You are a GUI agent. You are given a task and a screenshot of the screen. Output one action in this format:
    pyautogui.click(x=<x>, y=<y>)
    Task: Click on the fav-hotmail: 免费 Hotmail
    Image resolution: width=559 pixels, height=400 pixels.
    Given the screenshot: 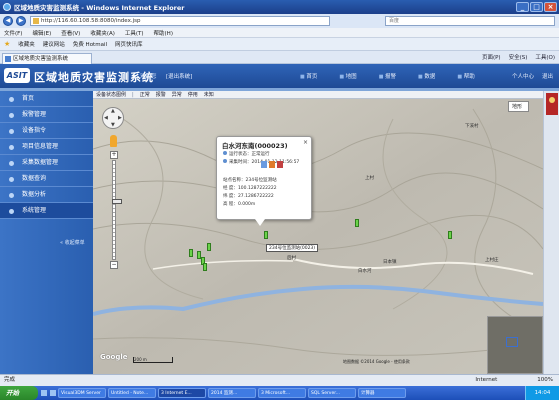 What is the action you would take?
    pyautogui.click(x=90, y=44)
    